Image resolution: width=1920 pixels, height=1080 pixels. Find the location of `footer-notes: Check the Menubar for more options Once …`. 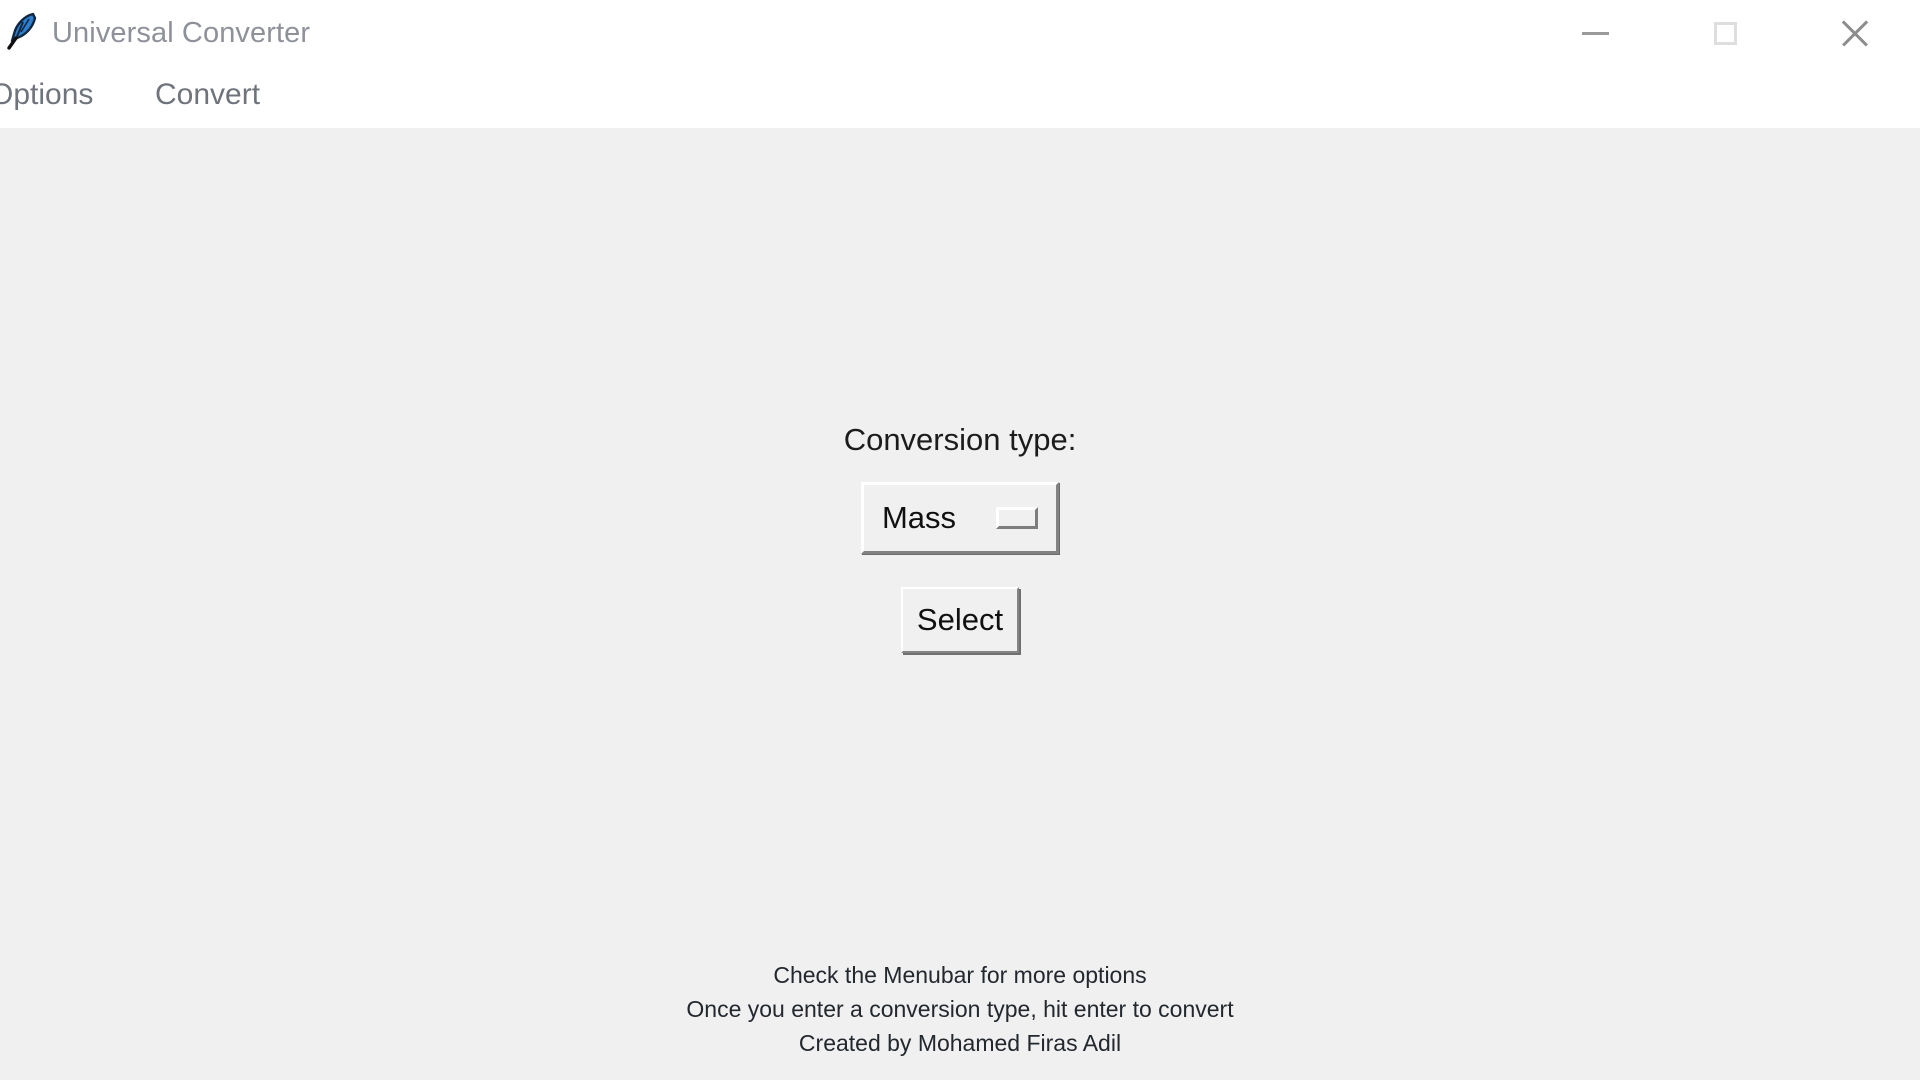

footer-notes: Check the Menubar for more options Once … is located at coordinates (960, 1009).